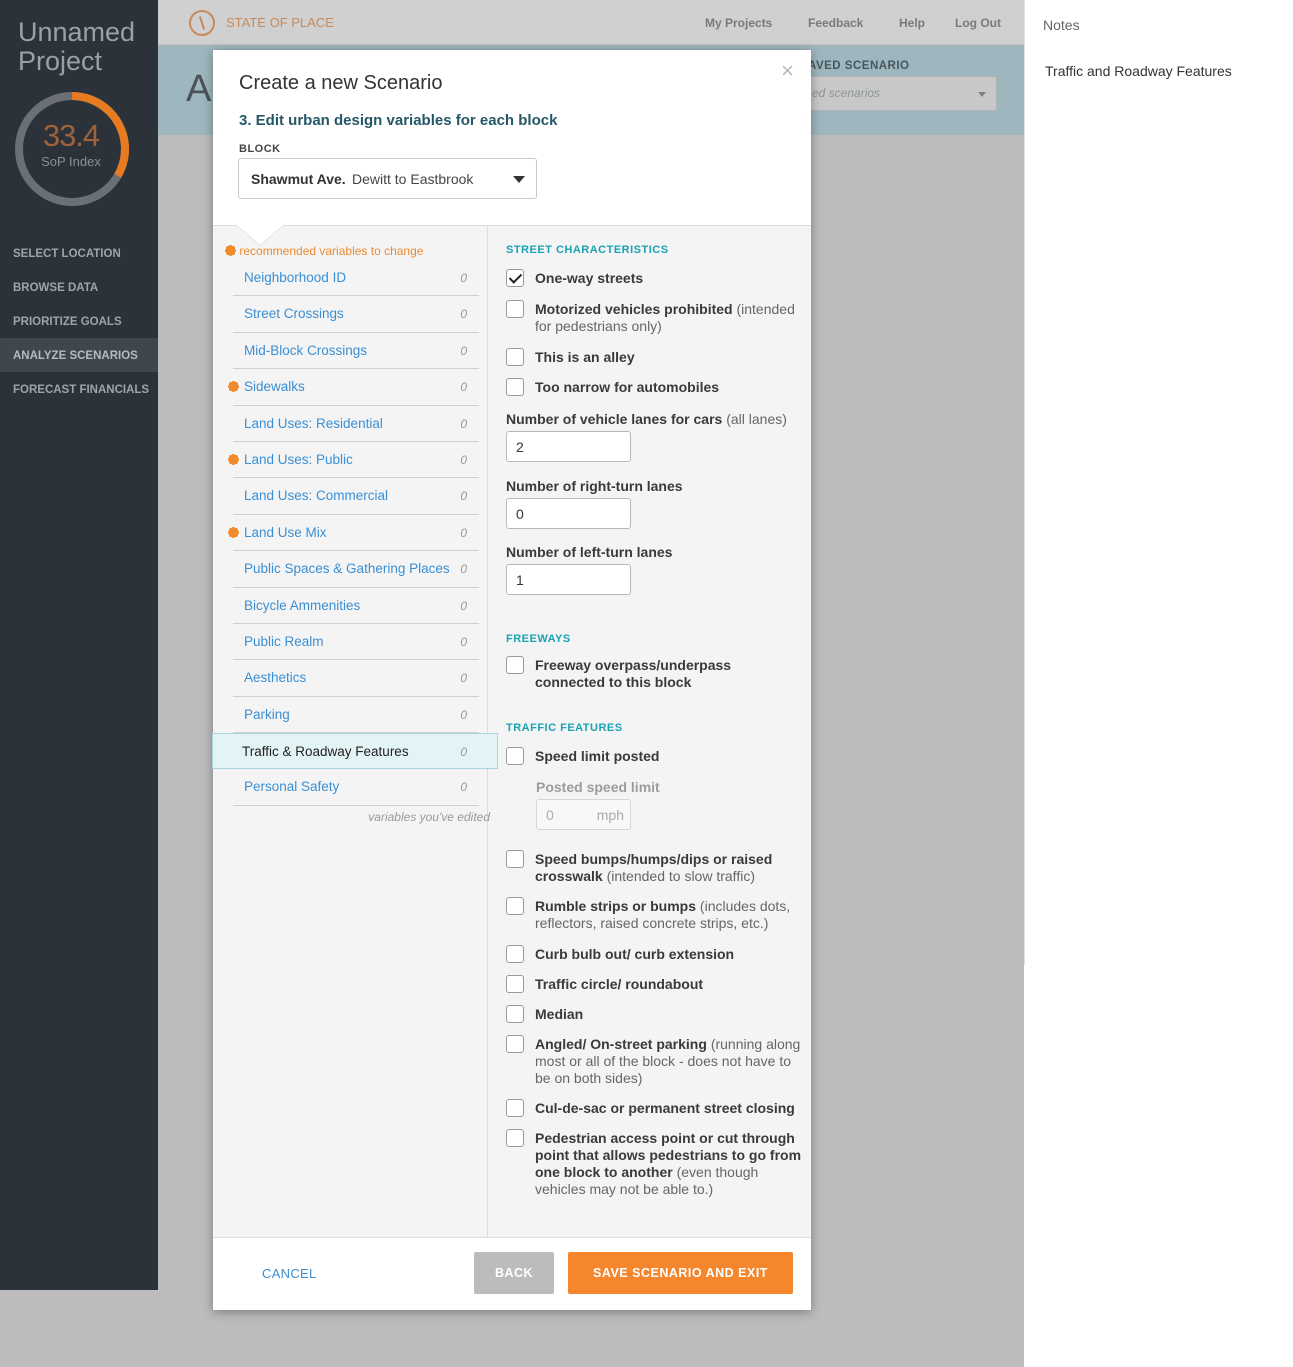 Image resolution: width=1293 pixels, height=1367 pixels. I want to click on posted-speed-label: Posted speed limit, so click(598, 787).